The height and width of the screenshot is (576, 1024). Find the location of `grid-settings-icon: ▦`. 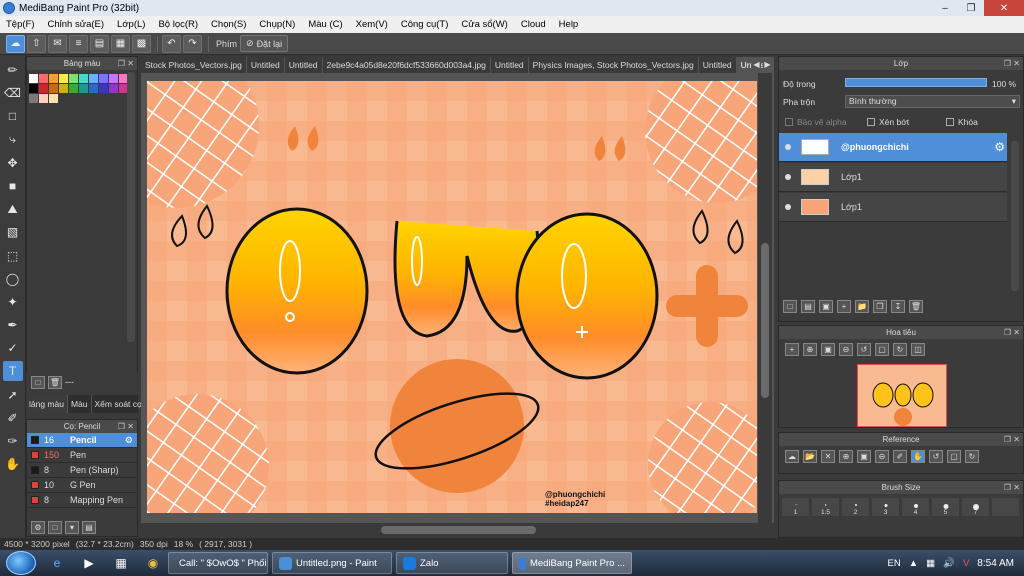

grid-settings-icon: ▦ is located at coordinates (120, 43).